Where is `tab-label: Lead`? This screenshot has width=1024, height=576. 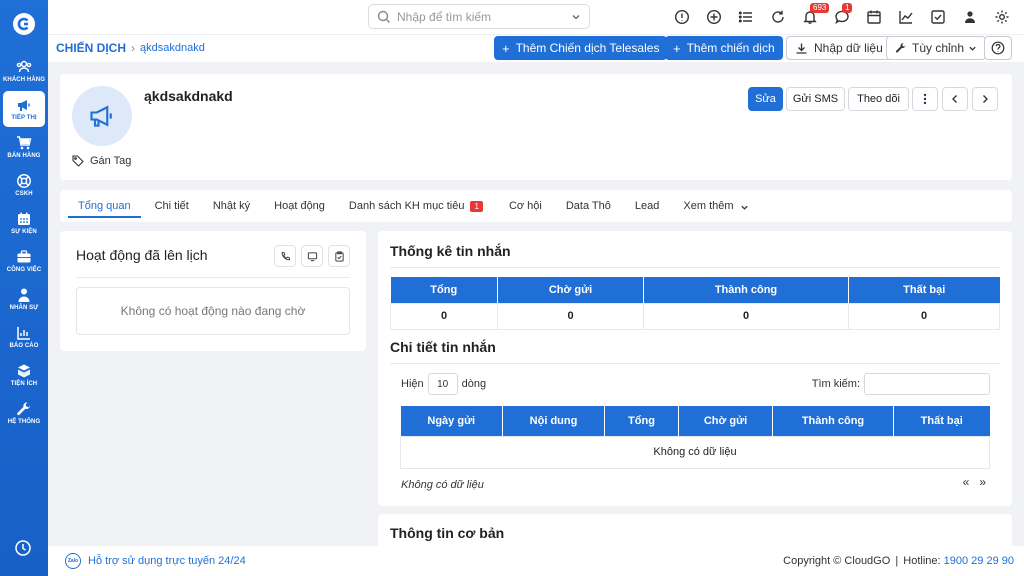
tab-label: Lead is located at coordinates (647, 206).